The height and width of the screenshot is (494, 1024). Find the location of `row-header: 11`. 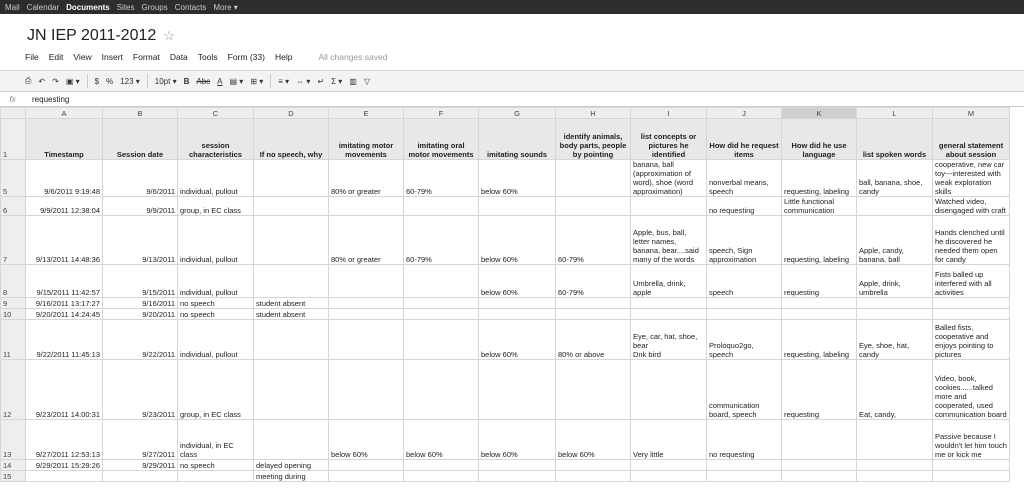

row-header: 11 is located at coordinates (13, 339).